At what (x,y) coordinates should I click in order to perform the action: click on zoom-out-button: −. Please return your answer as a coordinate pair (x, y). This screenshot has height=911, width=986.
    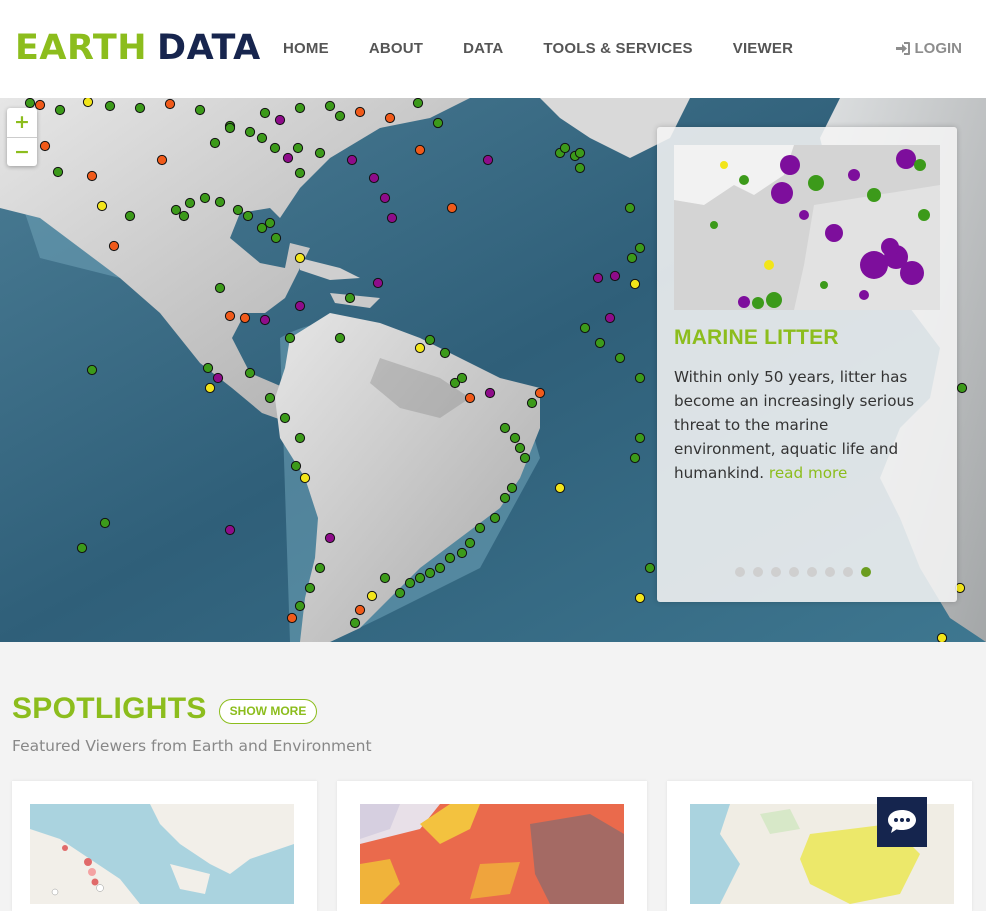
    Looking at the image, I should click on (22, 151).